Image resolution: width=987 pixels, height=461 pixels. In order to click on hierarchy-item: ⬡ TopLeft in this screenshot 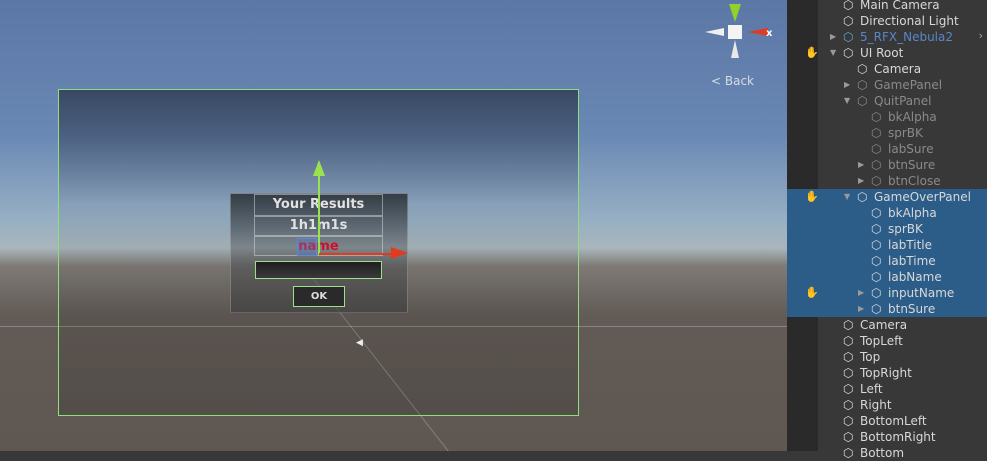, I will do `click(887, 341)`.